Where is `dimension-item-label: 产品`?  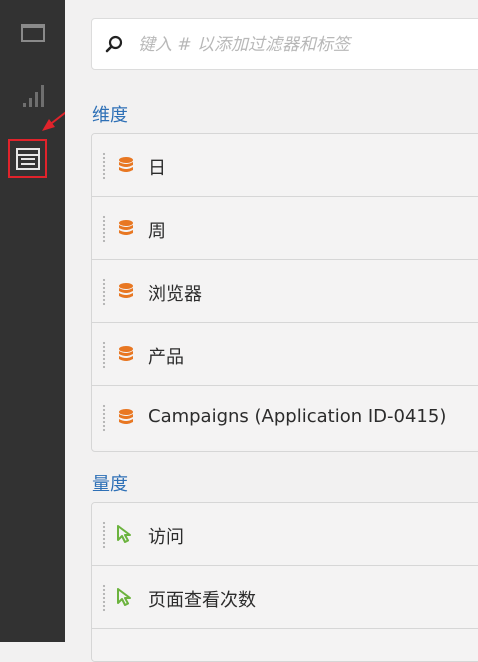
dimension-item-label: 产品 is located at coordinates (166, 357).